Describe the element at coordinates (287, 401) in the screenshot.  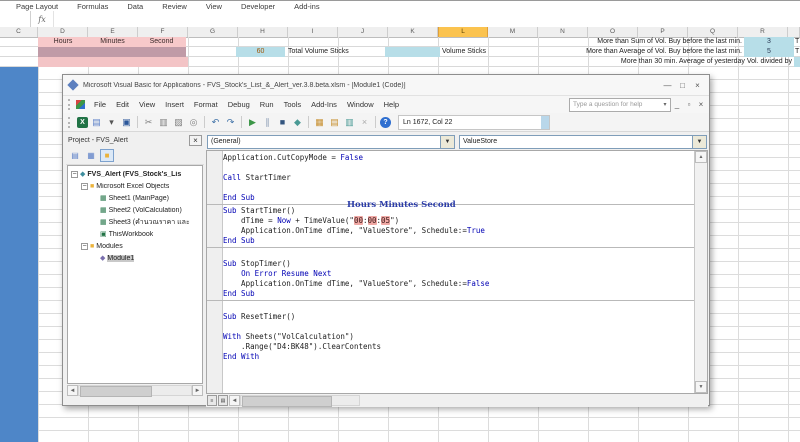
I see `code-hscroll-thumb` at that location.